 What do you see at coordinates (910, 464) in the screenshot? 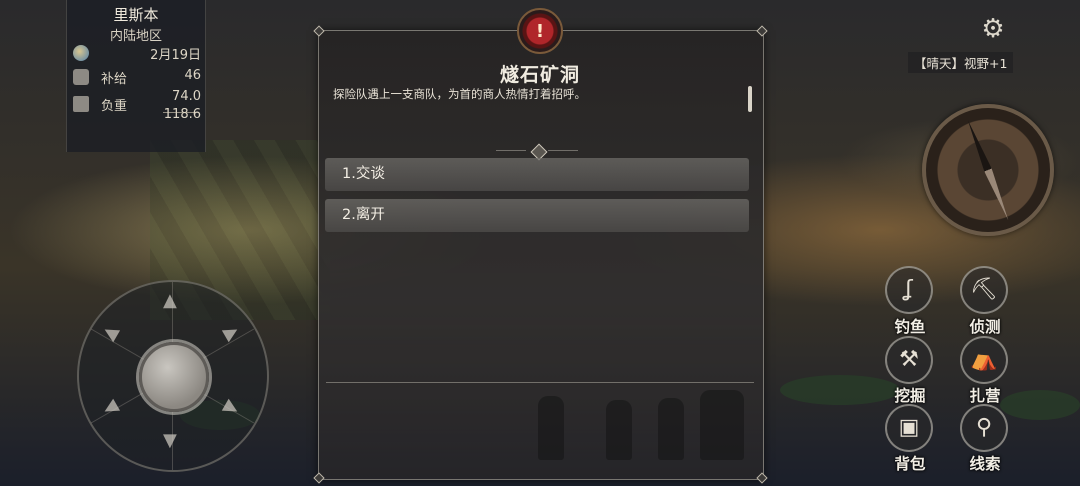
I see `backpack-label: 背包` at bounding box center [910, 464].